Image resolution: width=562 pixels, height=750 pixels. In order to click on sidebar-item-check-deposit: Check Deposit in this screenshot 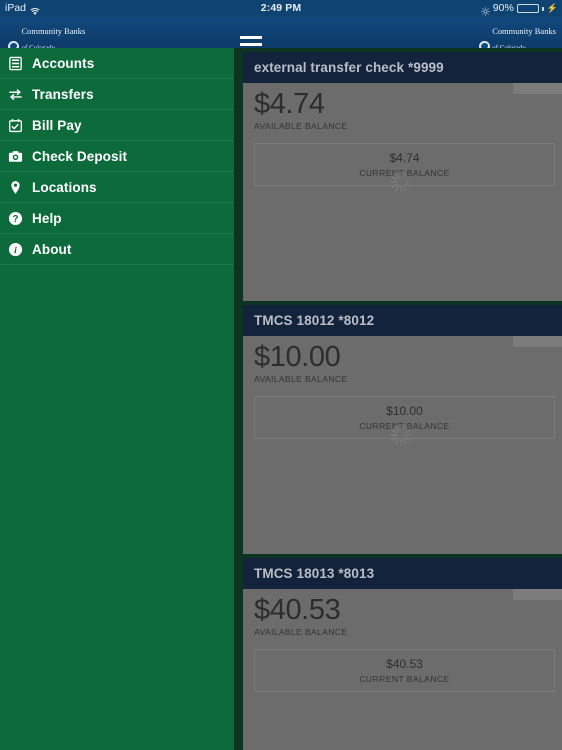, I will do `click(117, 156)`.